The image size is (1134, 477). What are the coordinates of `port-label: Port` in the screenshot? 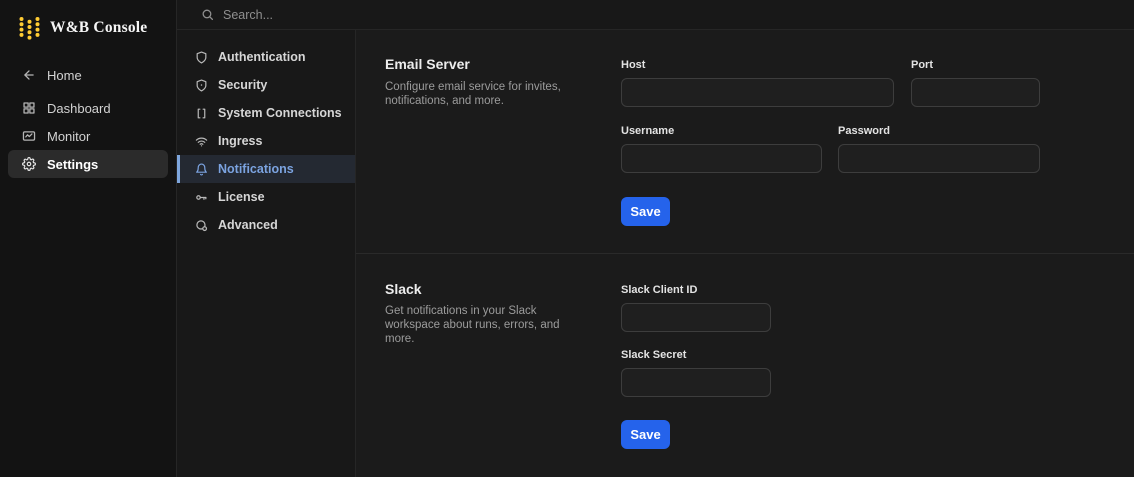 It's located at (922, 65).